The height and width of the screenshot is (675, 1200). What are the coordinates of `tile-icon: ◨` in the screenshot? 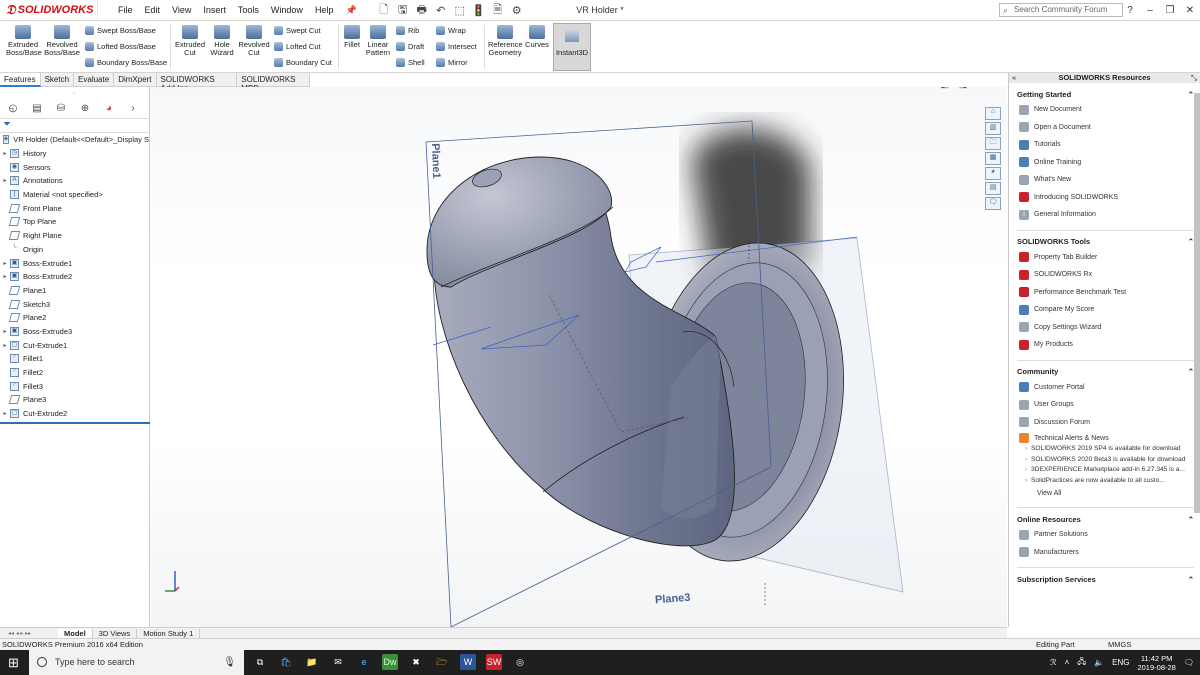 It's located at (963, 88).